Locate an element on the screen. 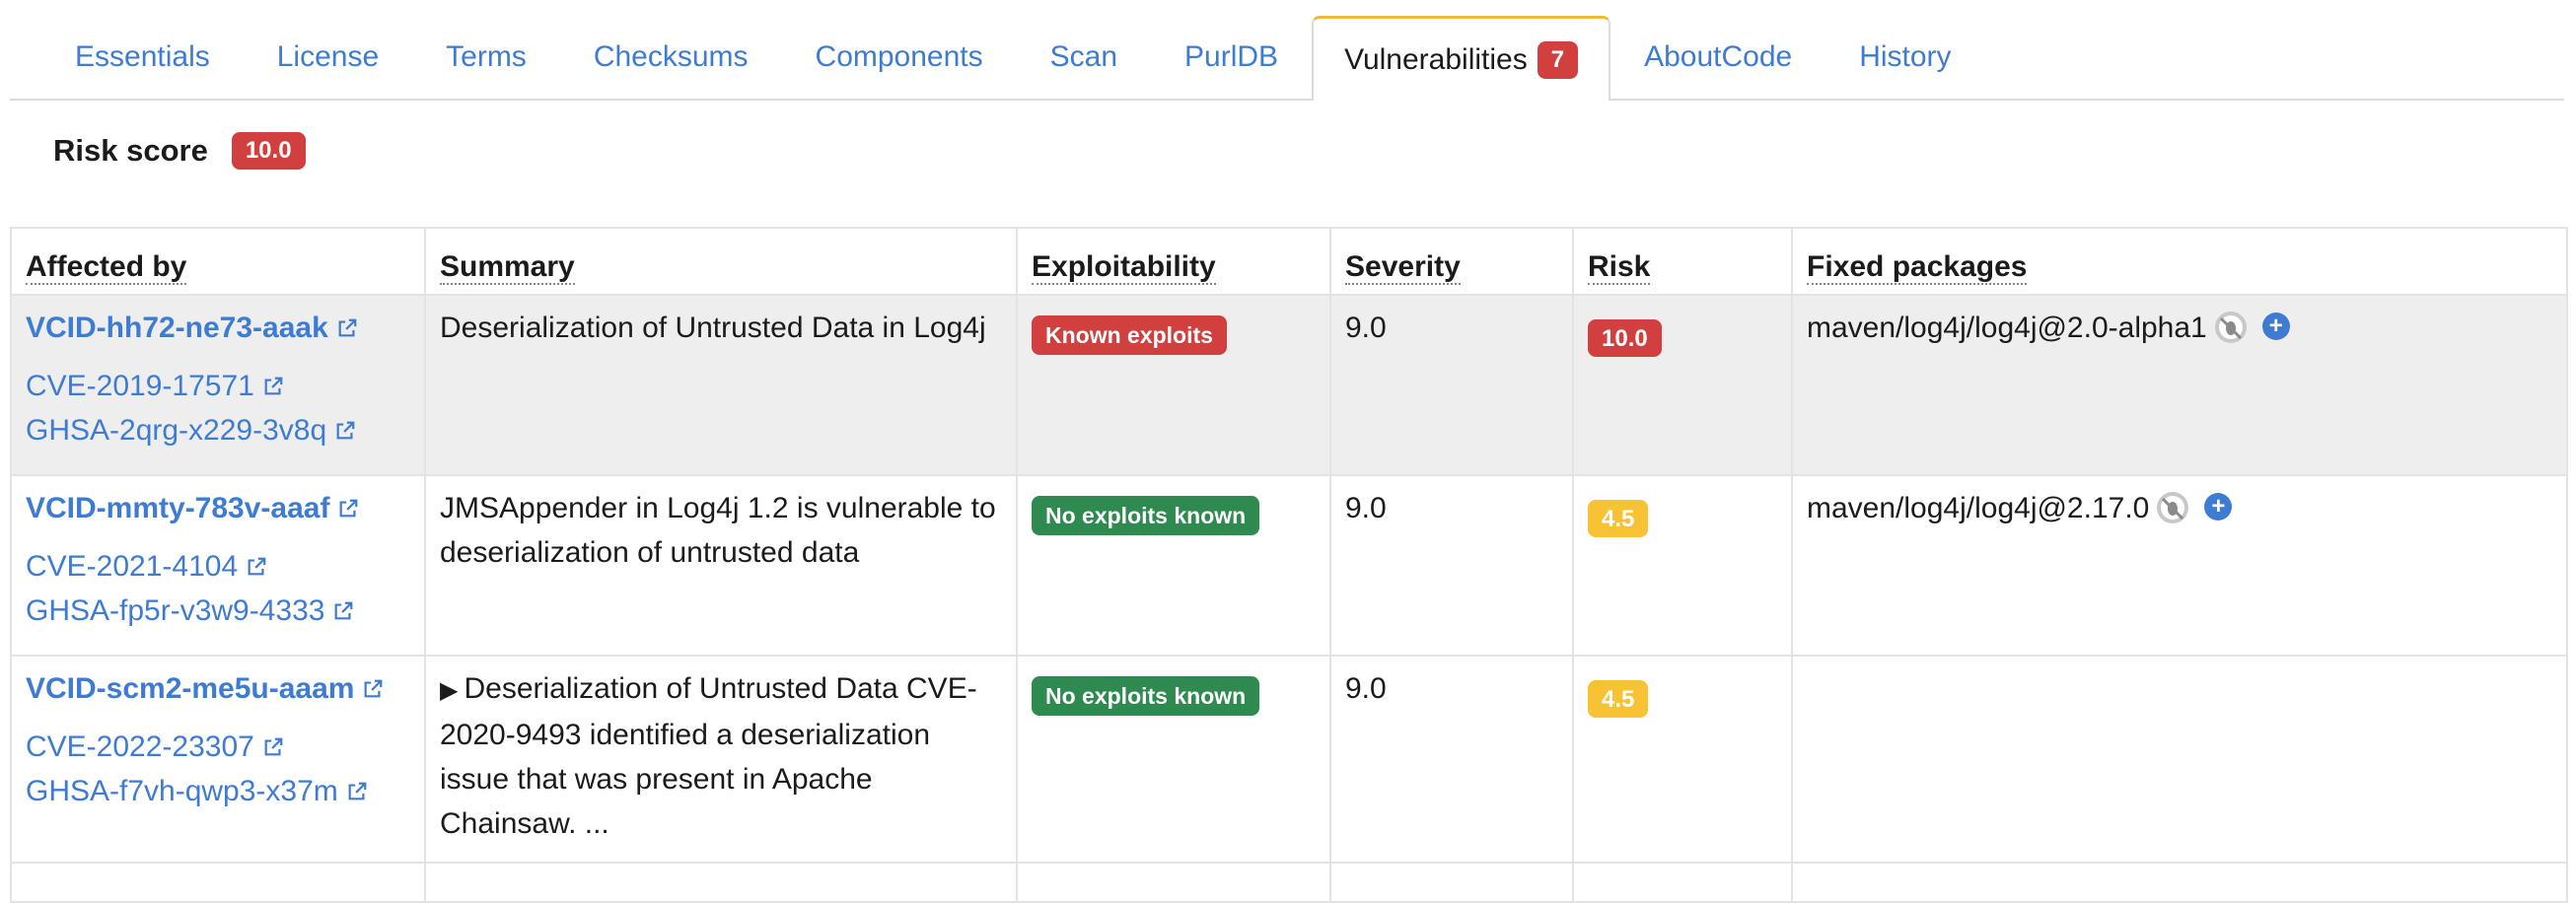  tab-label: Scan is located at coordinates (1083, 56).